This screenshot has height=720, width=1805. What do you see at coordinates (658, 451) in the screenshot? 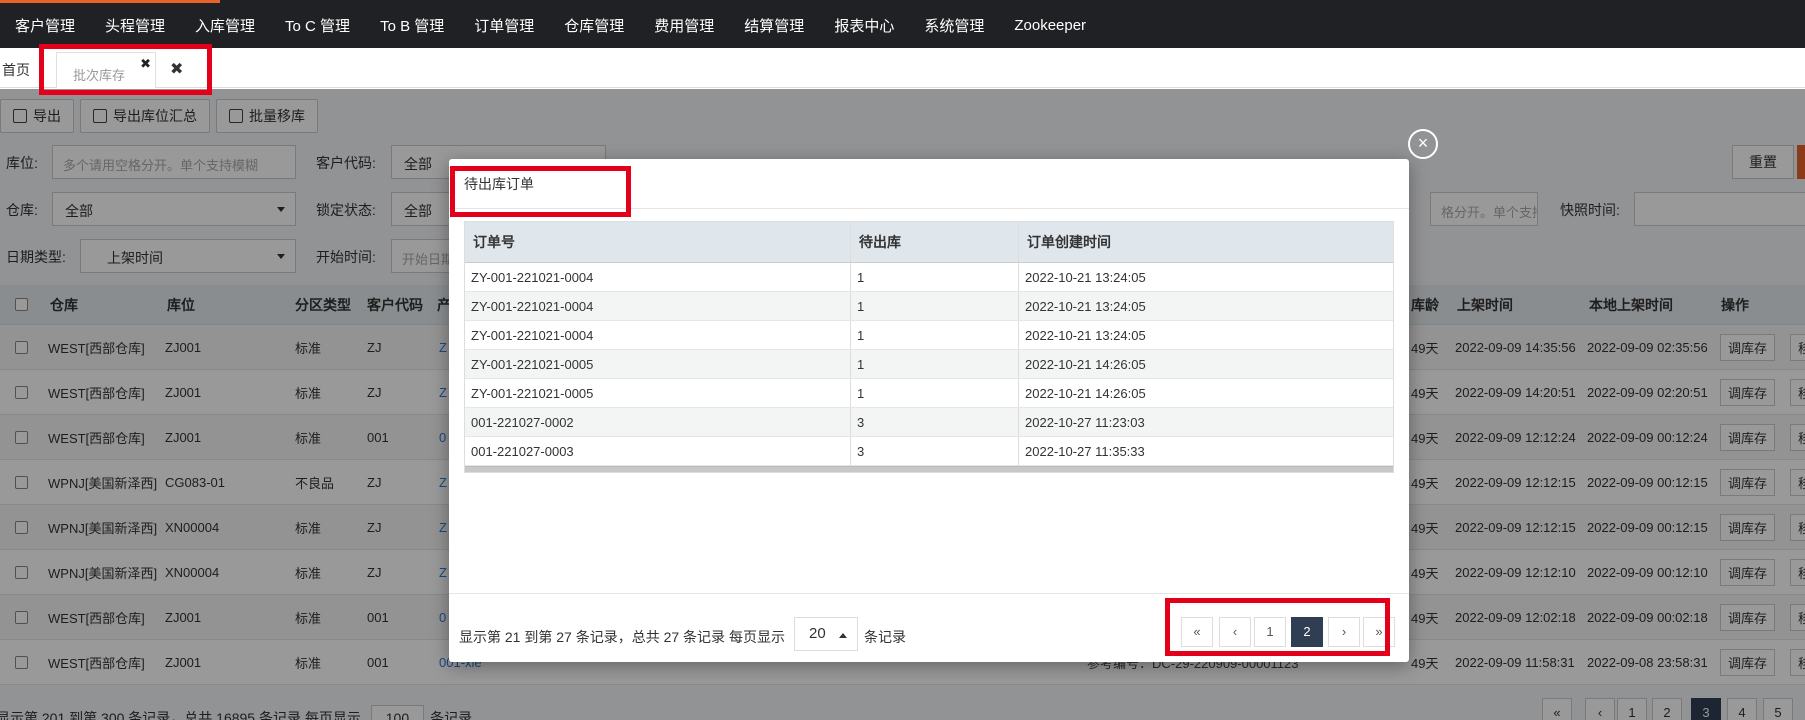
I see `cell-order-no: 001-221027-0003` at bounding box center [658, 451].